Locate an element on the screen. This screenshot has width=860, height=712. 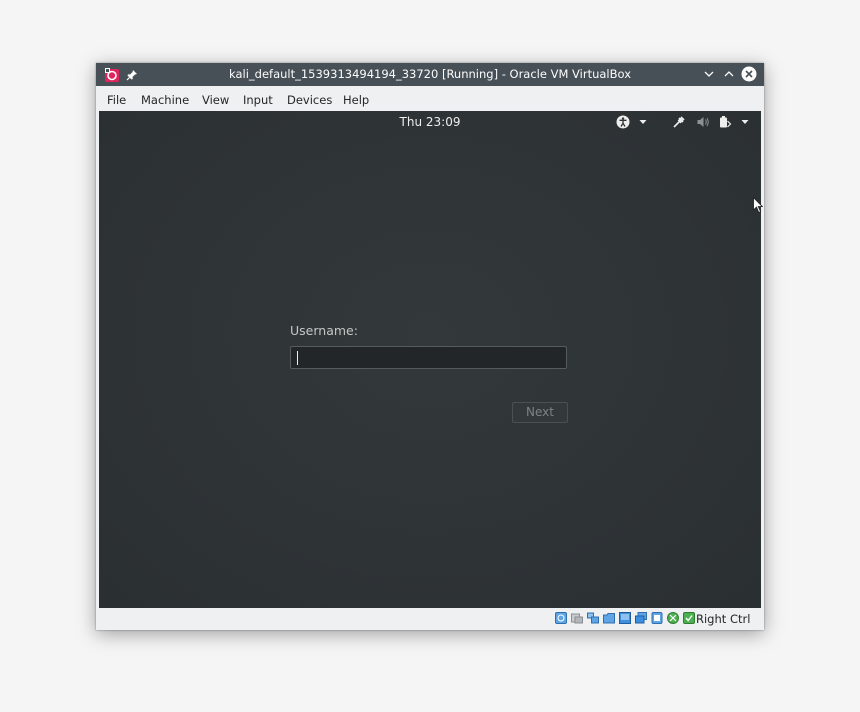
minimize-button is located at coordinates (709, 74).